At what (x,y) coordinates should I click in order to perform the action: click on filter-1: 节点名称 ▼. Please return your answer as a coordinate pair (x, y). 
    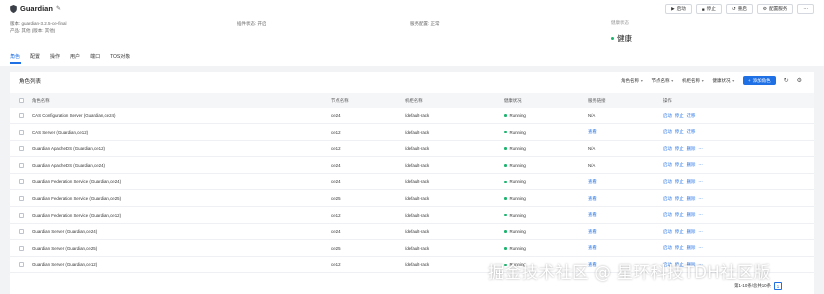
    Looking at the image, I should click on (663, 81).